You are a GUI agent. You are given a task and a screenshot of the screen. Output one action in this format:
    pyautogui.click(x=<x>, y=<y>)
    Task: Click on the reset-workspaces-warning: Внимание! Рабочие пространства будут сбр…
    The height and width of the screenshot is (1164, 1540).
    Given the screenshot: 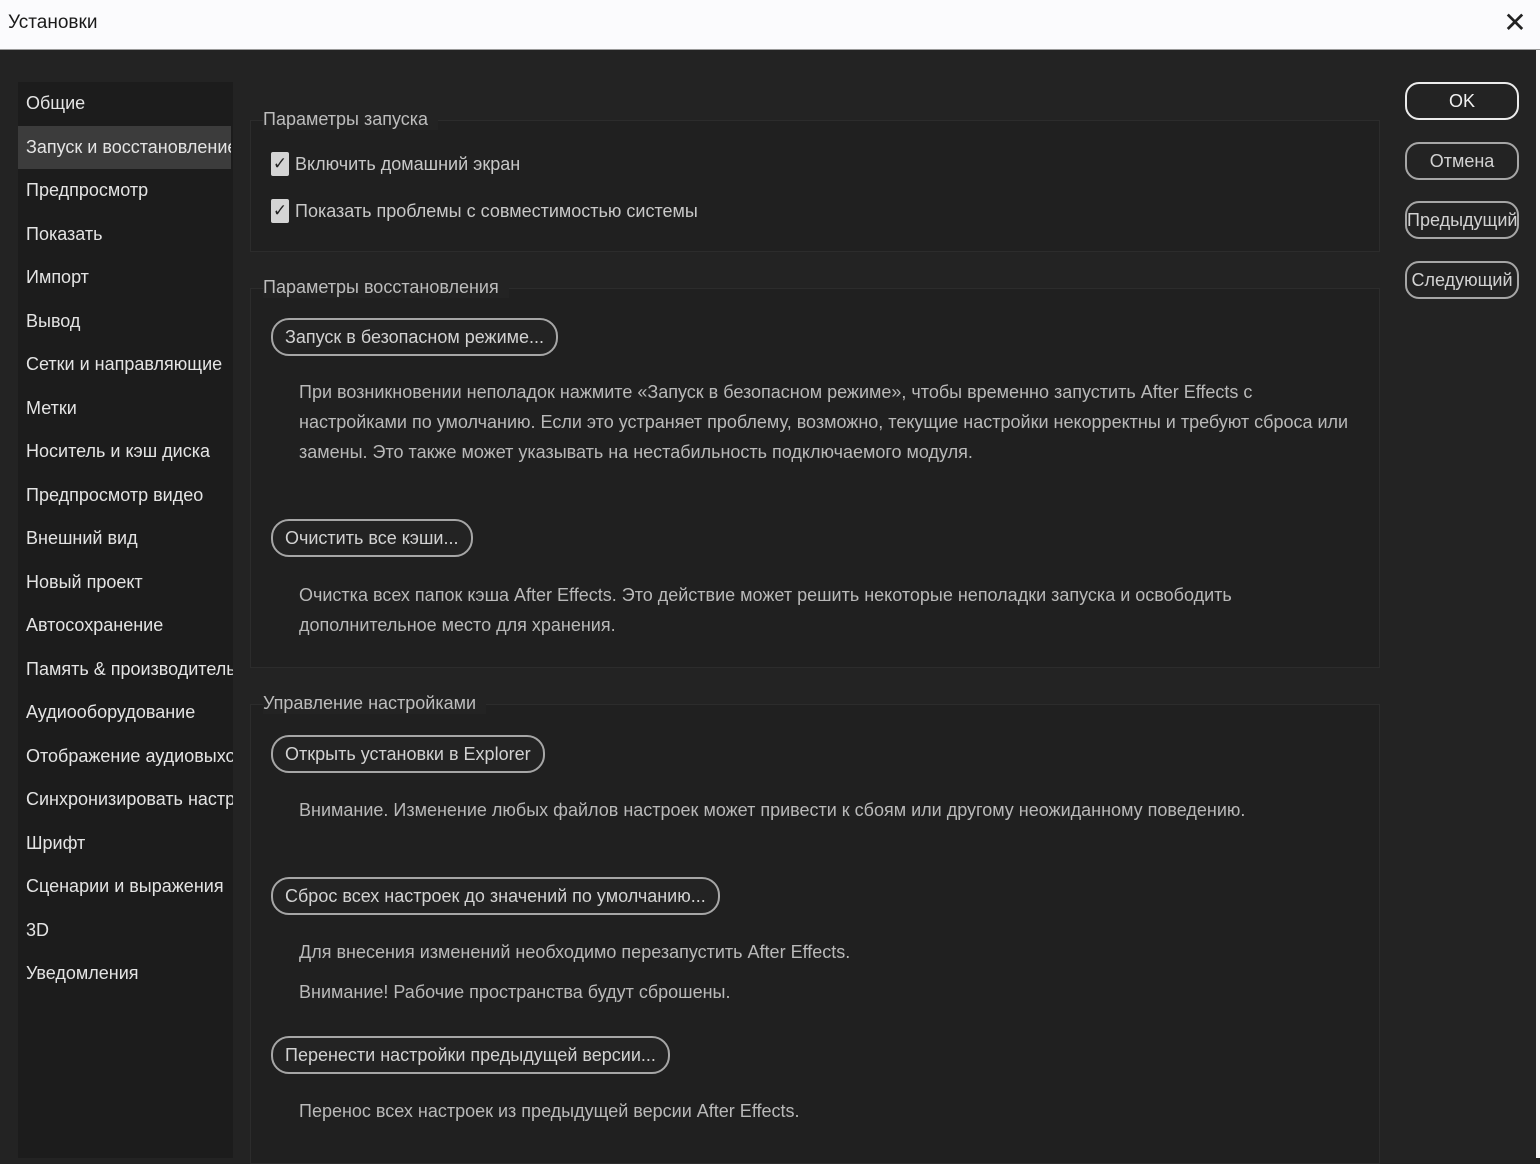 What is the action you would take?
    pyautogui.click(x=515, y=992)
    